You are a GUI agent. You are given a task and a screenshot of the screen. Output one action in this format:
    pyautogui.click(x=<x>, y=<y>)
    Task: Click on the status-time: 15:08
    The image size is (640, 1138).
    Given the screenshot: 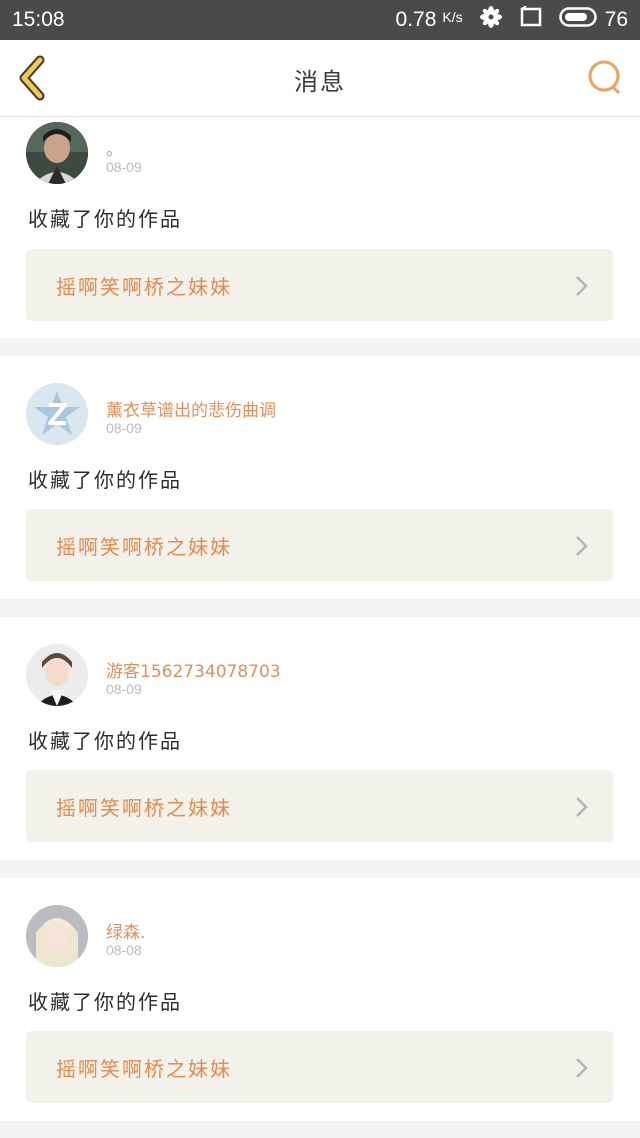 What is the action you would take?
    pyautogui.click(x=38, y=19)
    